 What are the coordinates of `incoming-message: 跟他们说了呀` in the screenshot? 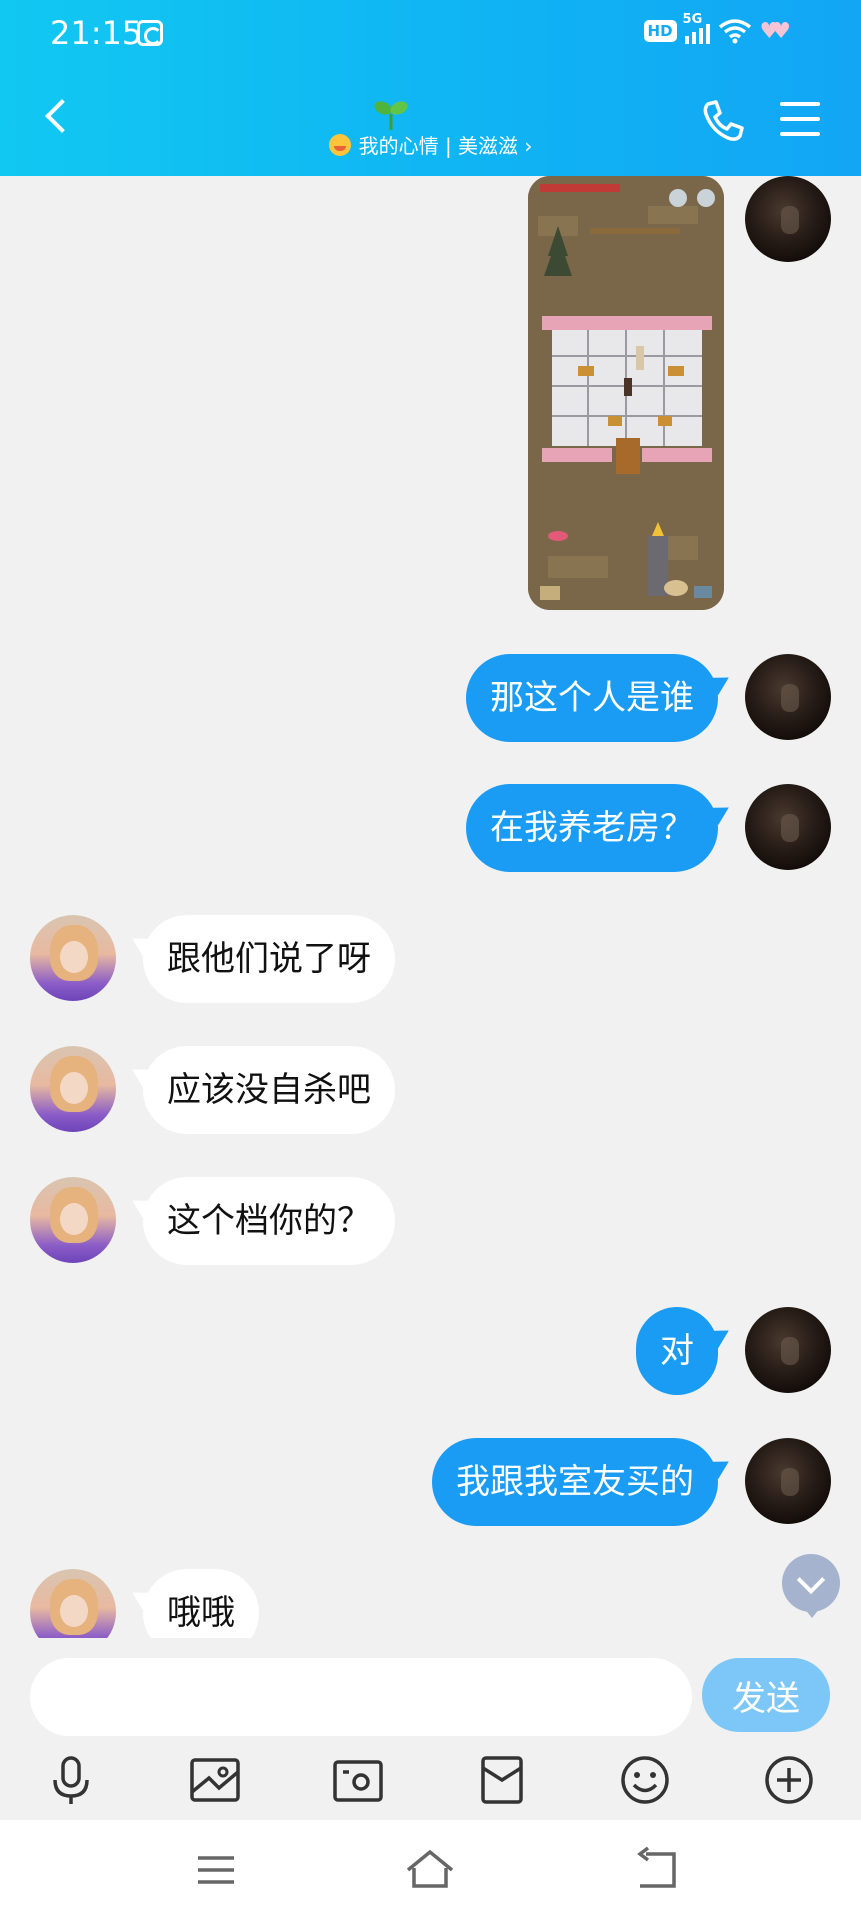 It's located at (269, 959).